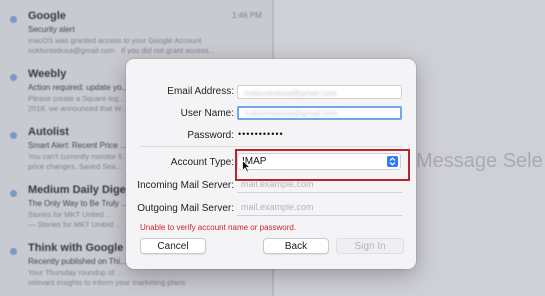 This screenshot has width=545, height=296. I want to click on email-value: noktuntedusa@gmail.com, so click(290, 93).